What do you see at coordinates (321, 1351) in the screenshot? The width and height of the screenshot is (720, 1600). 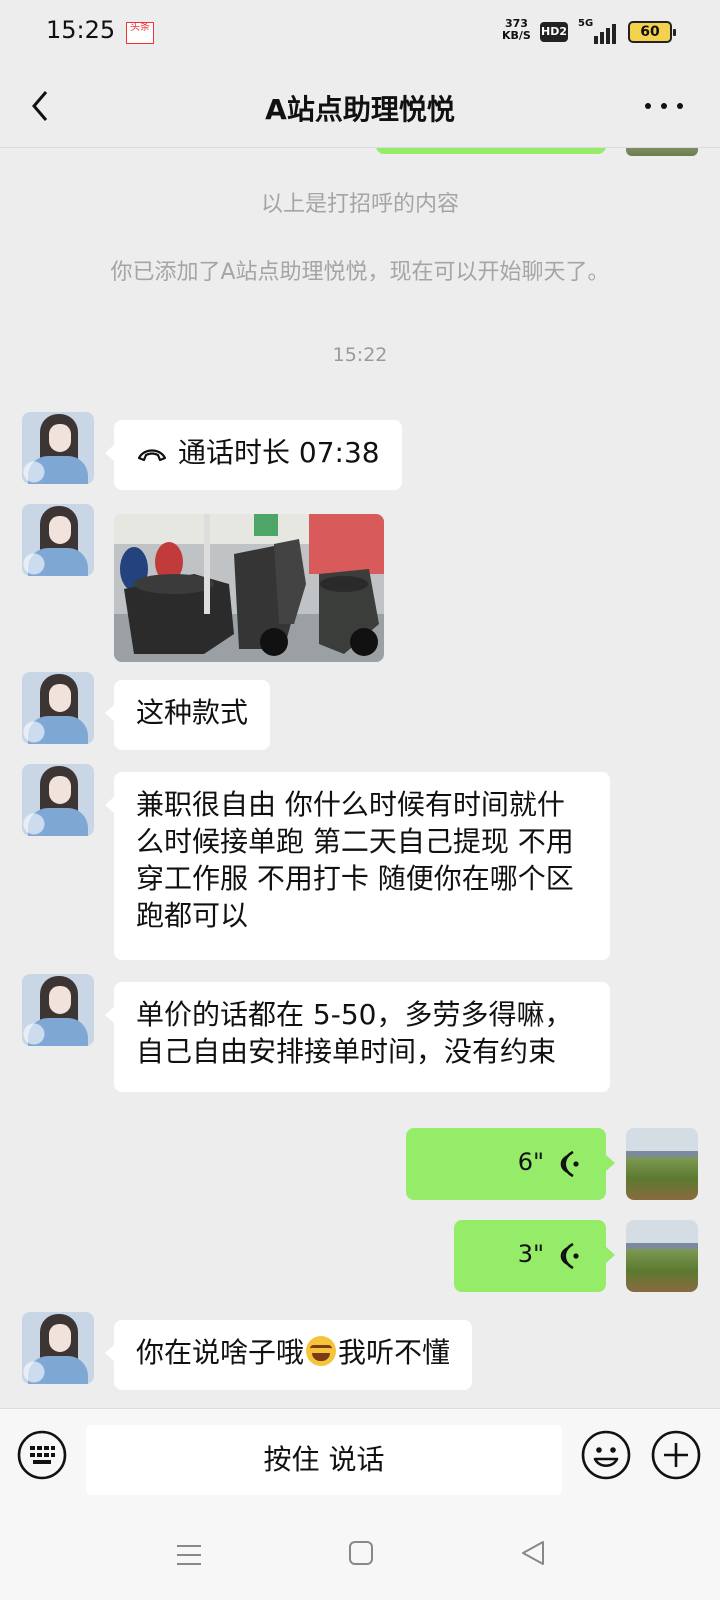 I see `crying-laughing-emoji-icon` at bounding box center [321, 1351].